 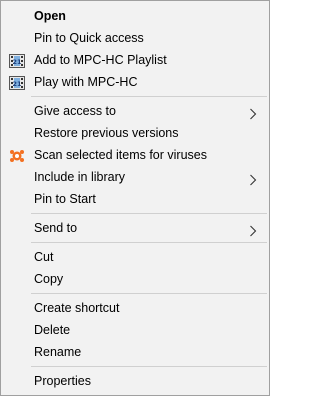 I want to click on menu-item-delete: Delete, so click(x=135, y=330).